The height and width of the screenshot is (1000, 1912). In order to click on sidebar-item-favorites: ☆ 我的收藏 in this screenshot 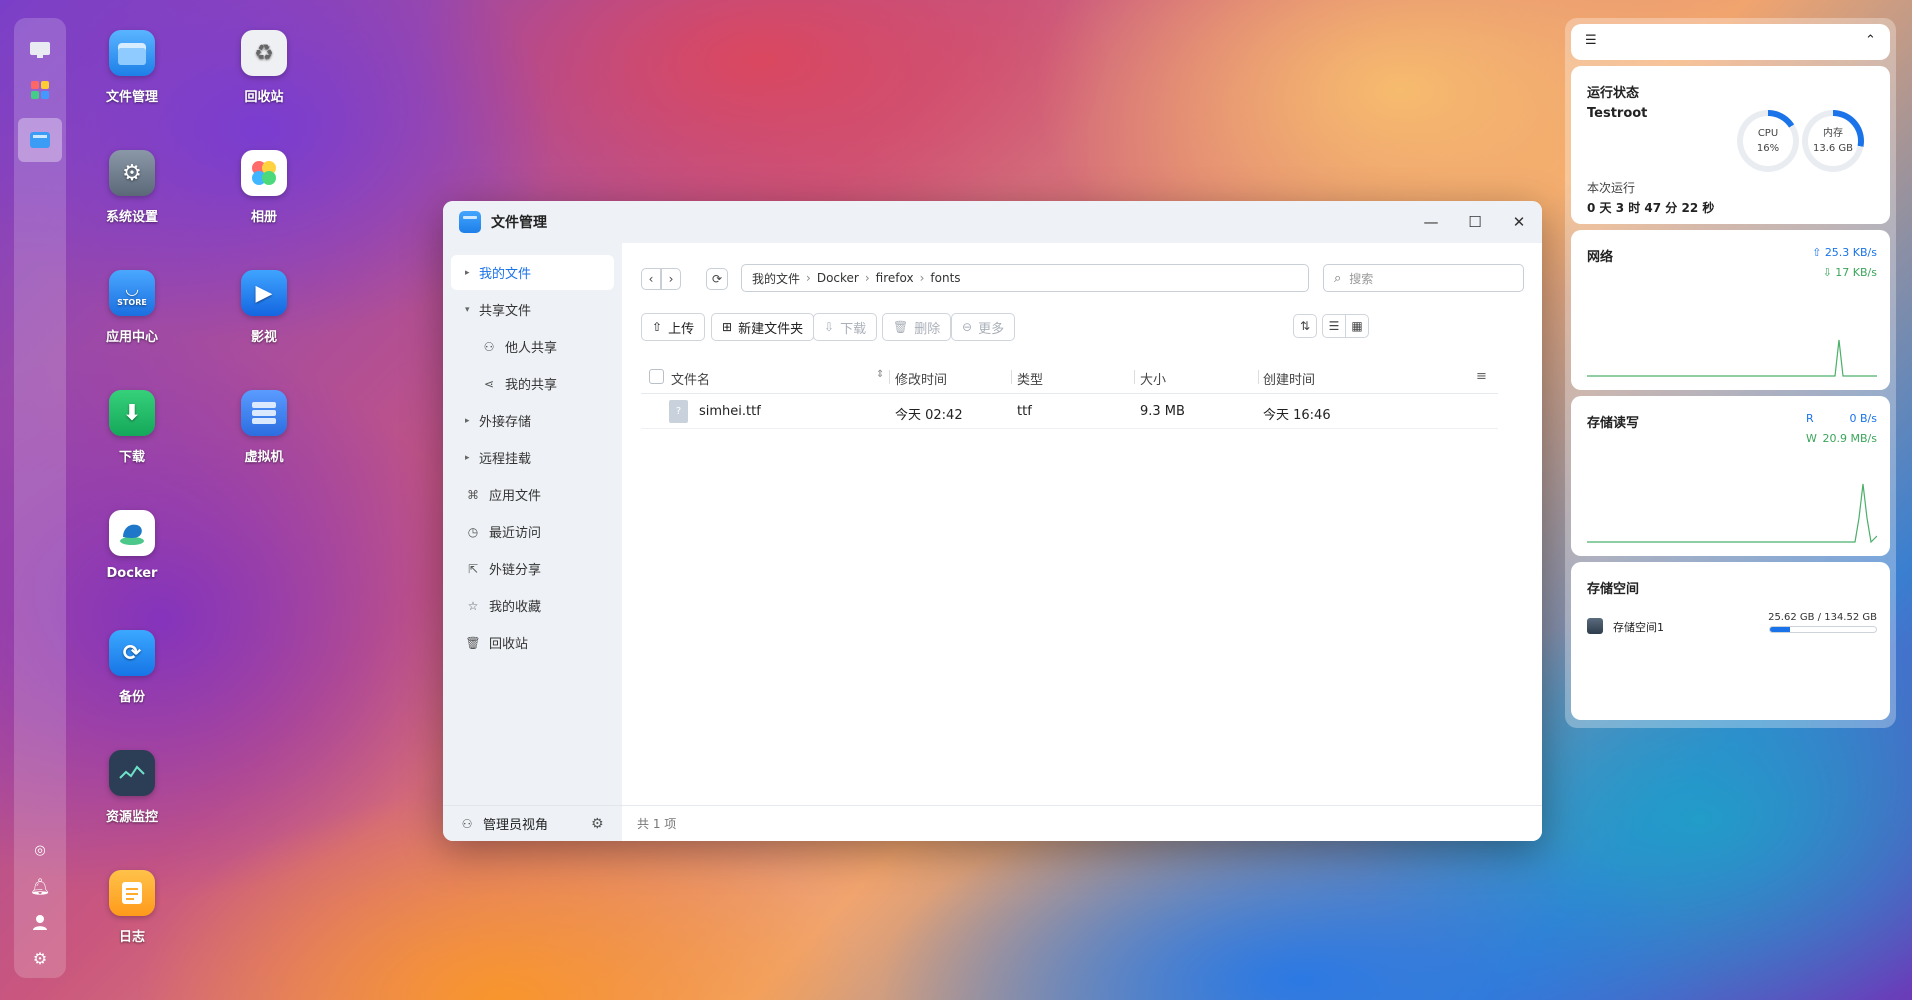, I will do `click(532, 605)`.